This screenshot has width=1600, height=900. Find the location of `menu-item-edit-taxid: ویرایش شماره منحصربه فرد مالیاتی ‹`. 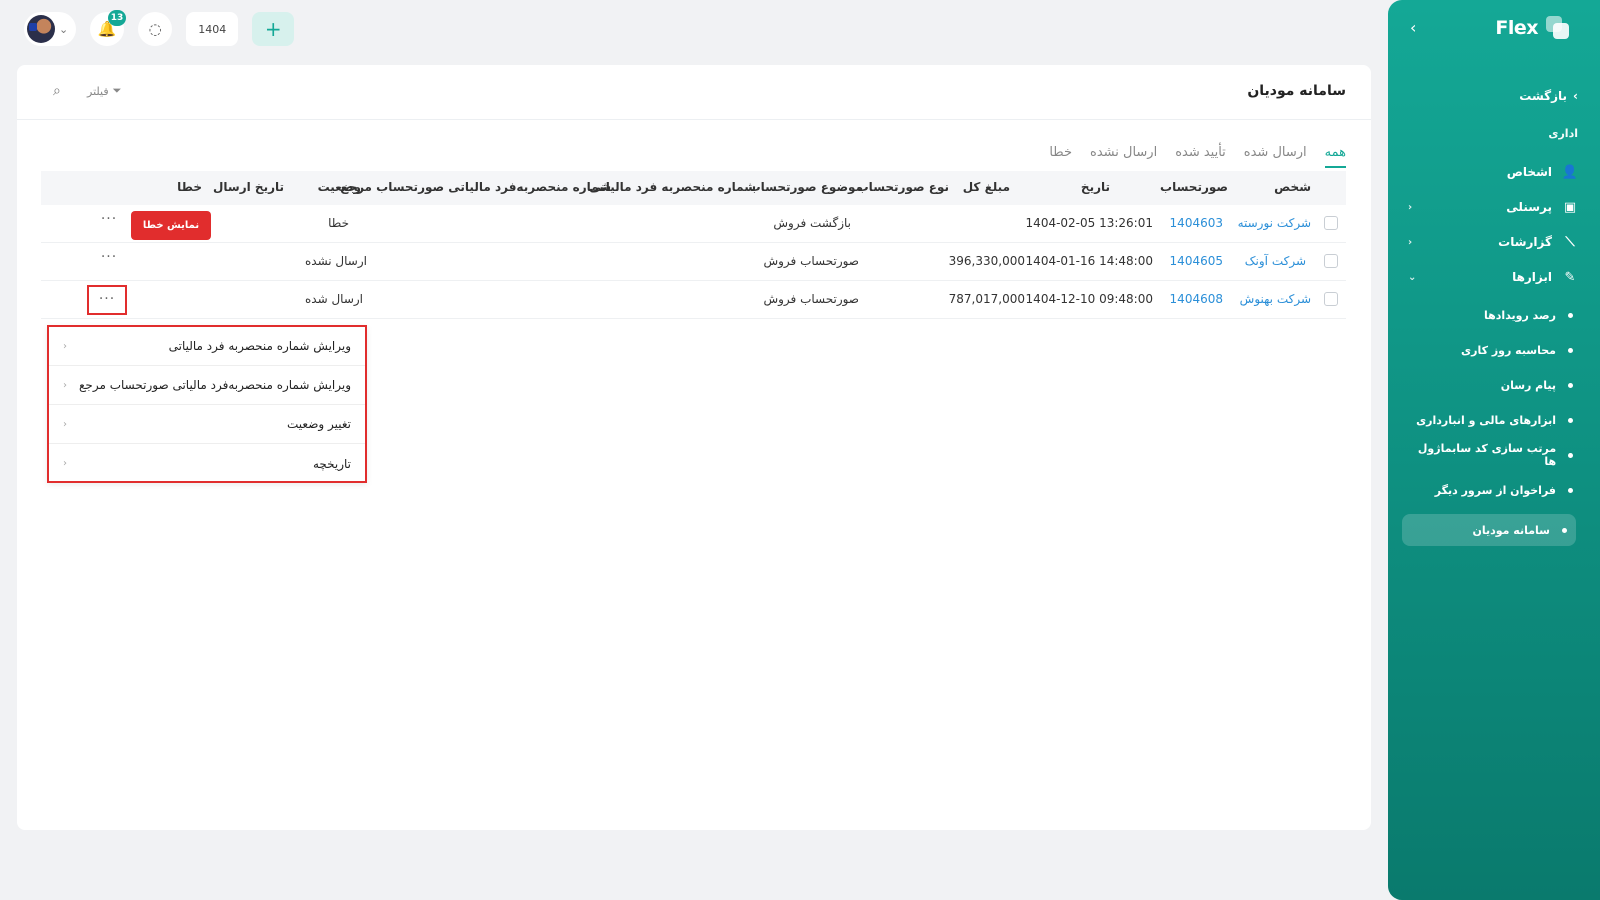

menu-item-edit-taxid: ویرایش شماره منحصربه فرد مالیاتی ‹ is located at coordinates (207, 346).